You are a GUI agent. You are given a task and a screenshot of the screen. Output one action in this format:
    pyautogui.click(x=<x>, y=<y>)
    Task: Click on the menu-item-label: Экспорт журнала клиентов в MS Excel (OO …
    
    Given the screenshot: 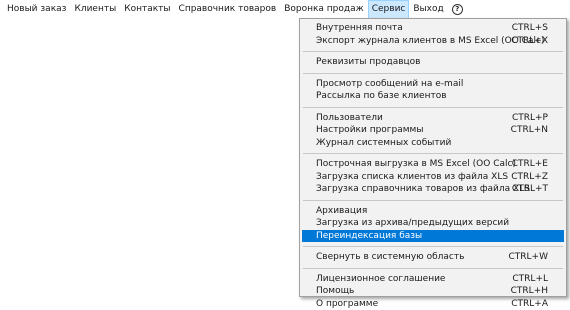 What is the action you would take?
    pyautogui.click(x=430, y=41)
    